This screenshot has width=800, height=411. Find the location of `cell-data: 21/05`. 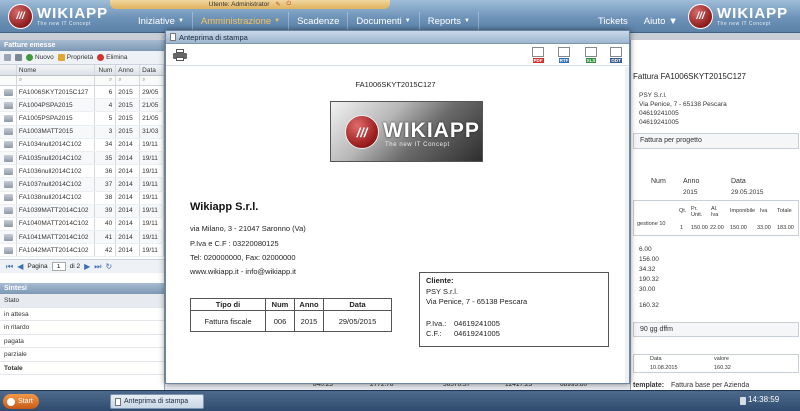

cell-data: 21/05 is located at coordinates (152, 105).